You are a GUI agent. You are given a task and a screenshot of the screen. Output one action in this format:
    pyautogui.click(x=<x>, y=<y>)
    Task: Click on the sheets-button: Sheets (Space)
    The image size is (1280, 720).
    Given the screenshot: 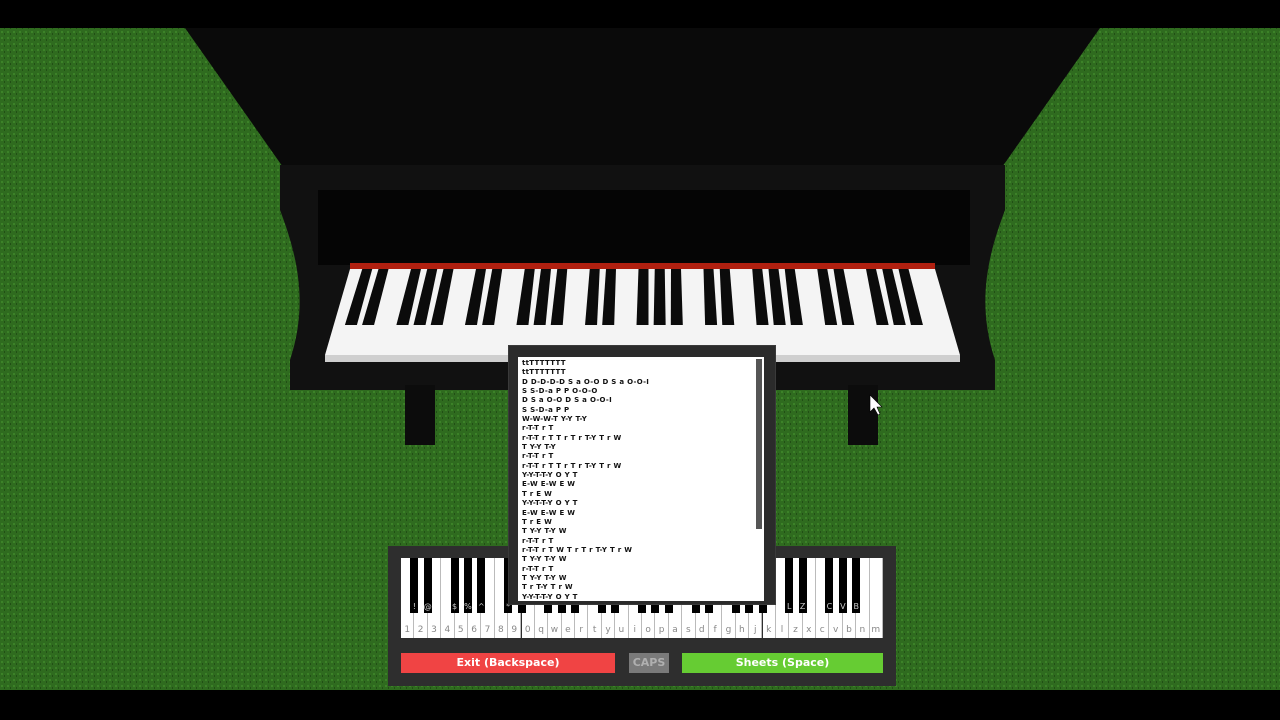 What is the action you would take?
    pyautogui.click(x=782, y=663)
    